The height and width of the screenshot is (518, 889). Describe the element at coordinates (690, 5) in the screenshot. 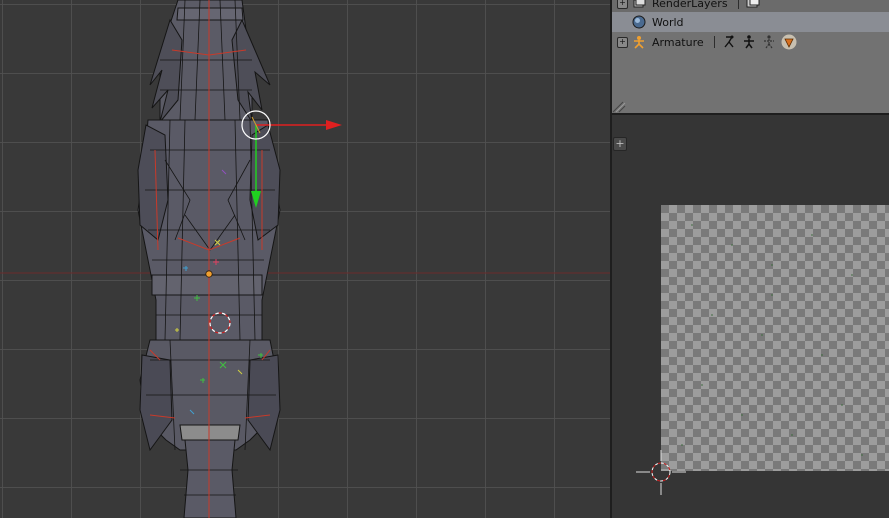

I see `outliner-item-label: RenderLayers` at that location.